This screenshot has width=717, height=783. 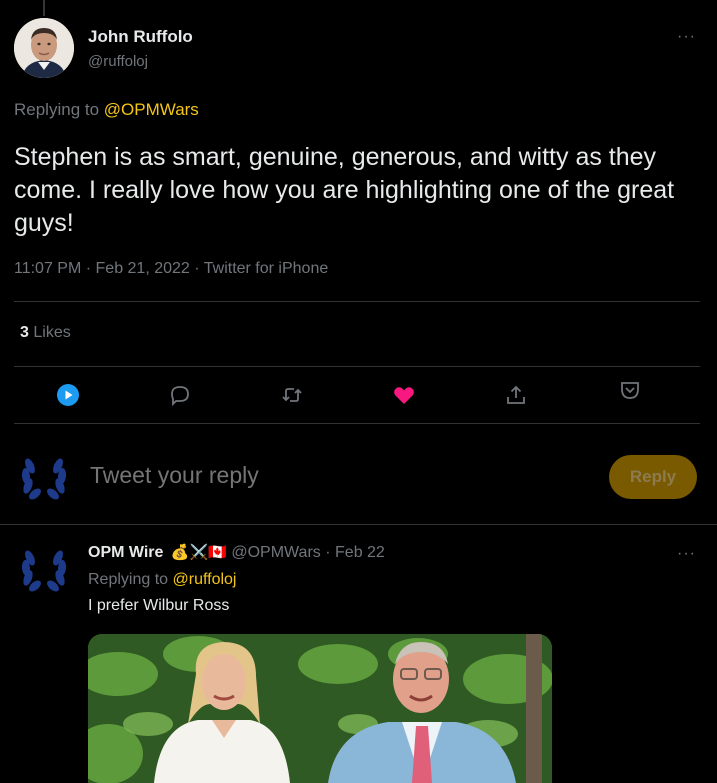 I want to click on like-icon, so click(x=404, y=395).